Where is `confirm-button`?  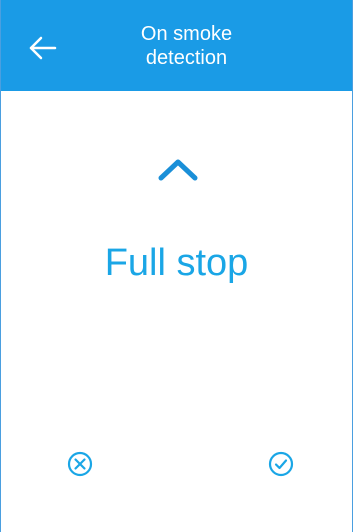 confirm-button is located at coordinates (281, 464).